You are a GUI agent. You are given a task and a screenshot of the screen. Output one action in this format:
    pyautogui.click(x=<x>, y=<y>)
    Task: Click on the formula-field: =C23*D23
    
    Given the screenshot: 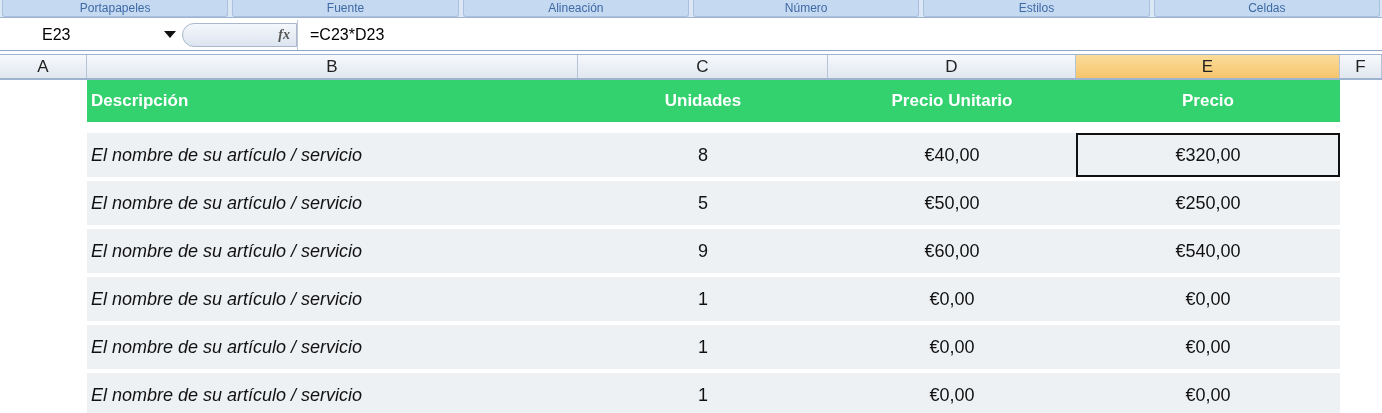 What is the action you would take?
    pyautogui.click(x=341, y=35)
    